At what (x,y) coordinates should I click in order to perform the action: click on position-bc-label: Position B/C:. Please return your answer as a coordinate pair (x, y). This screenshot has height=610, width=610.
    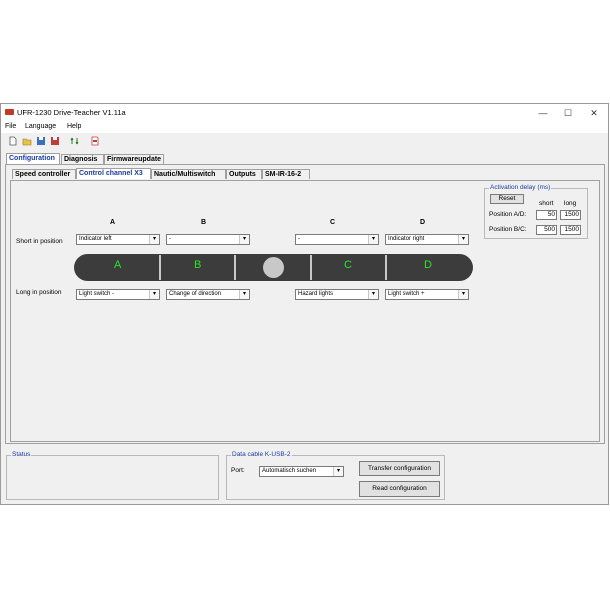
    Looking at the image, I should click on (508, 229).